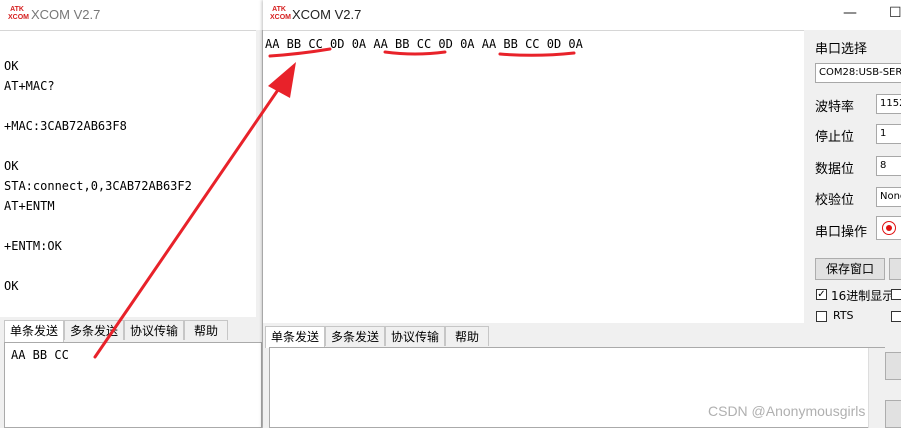 The height and width of the screenshot is (428, 901). I want to click on extra-checkbox, so click(896, 294).